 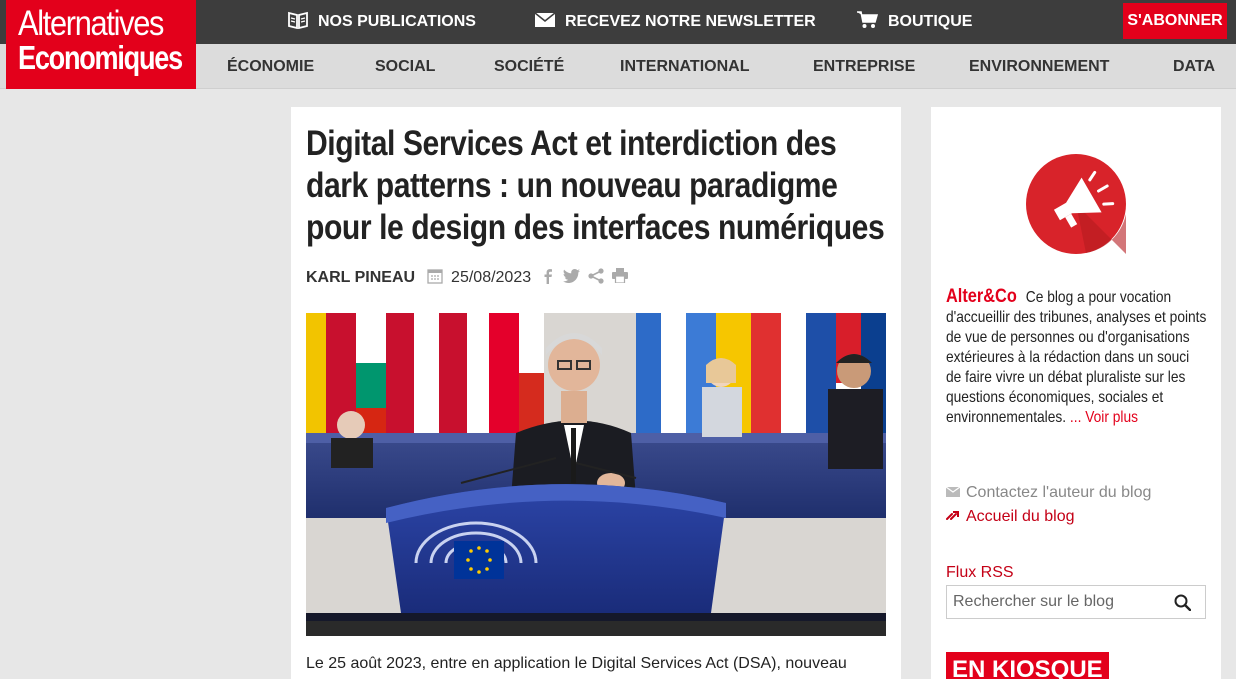 What do you see at coordinates (864, 66) in the screenshot?
I see `nav-item-entreprise: ENTREPRISE` at bounding box center [864, 66].